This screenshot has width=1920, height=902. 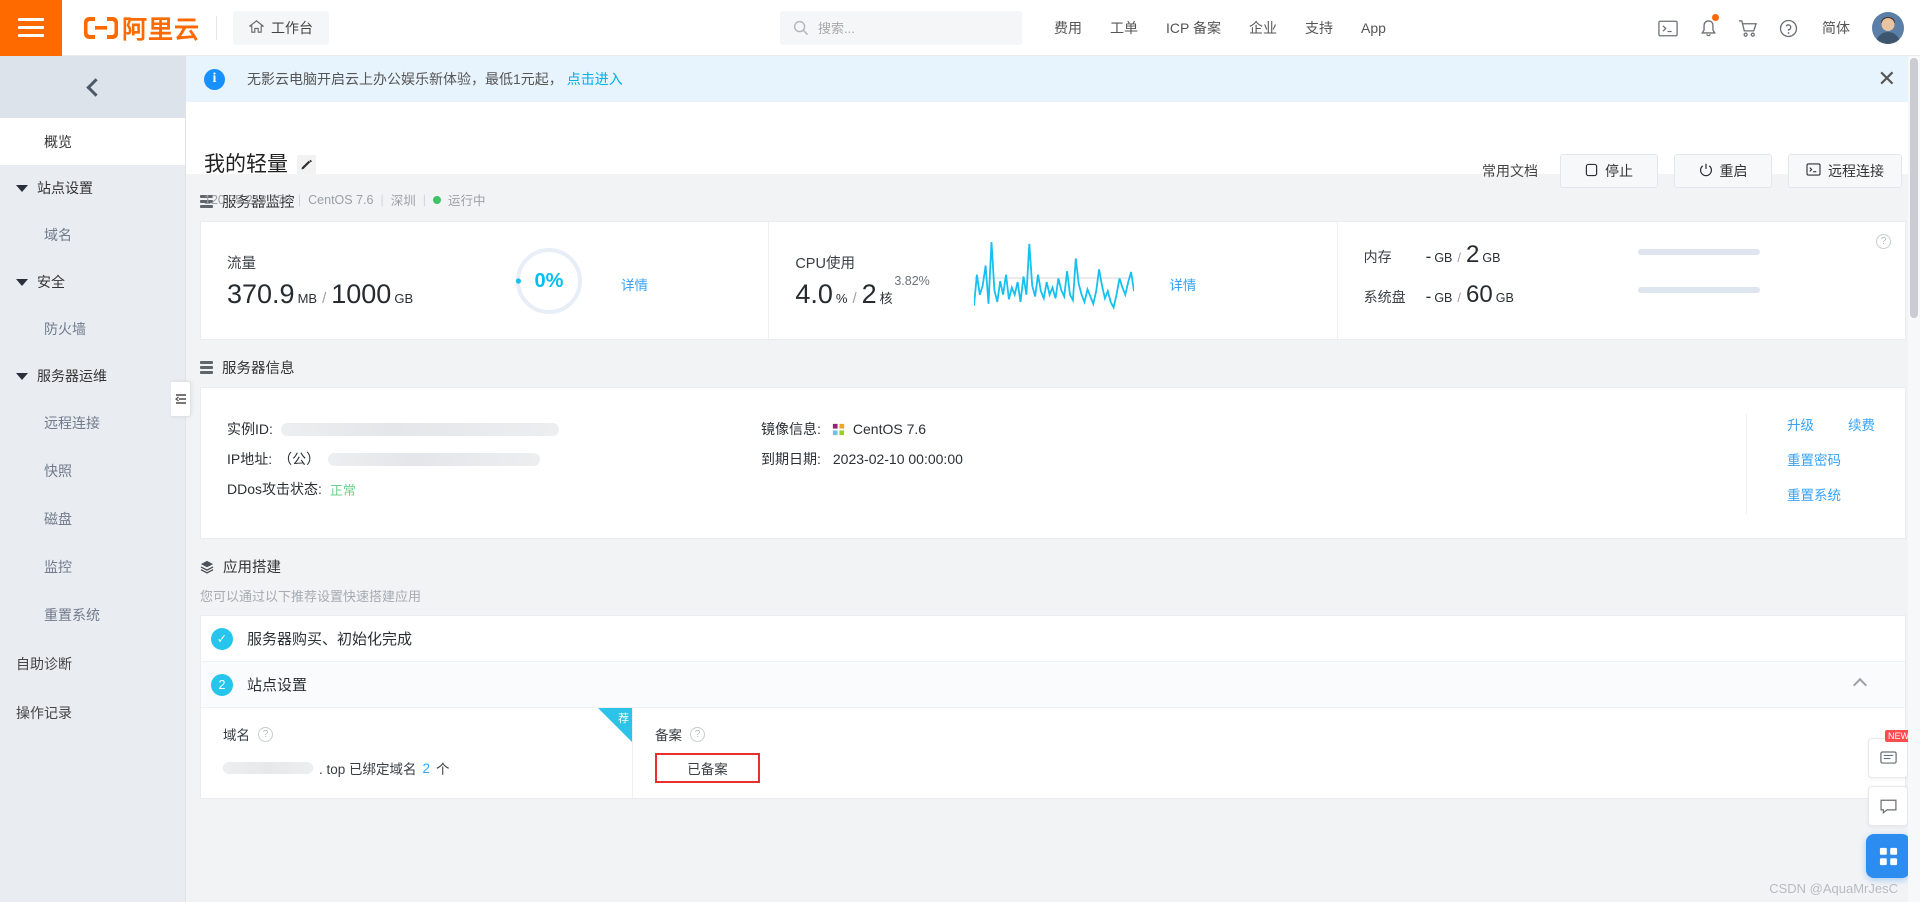 What do you see at coordinates (342, 490) in the screenshot?
I see `ddos-status-value: 正常` at bounding box center [342, 490].